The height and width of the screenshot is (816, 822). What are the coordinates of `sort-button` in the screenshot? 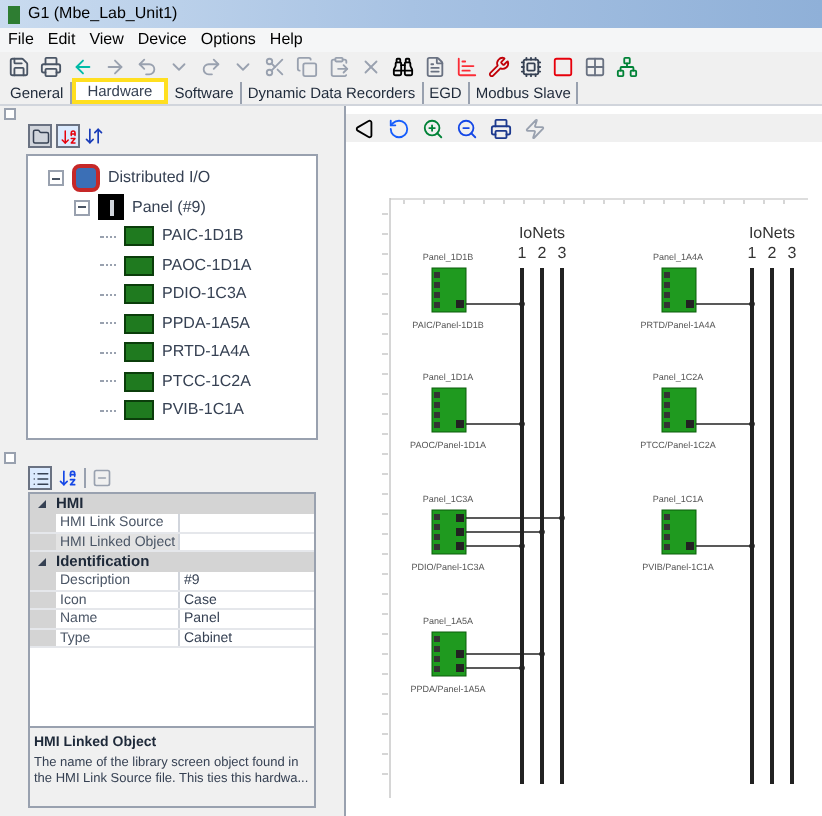 It's located at (68, 136).